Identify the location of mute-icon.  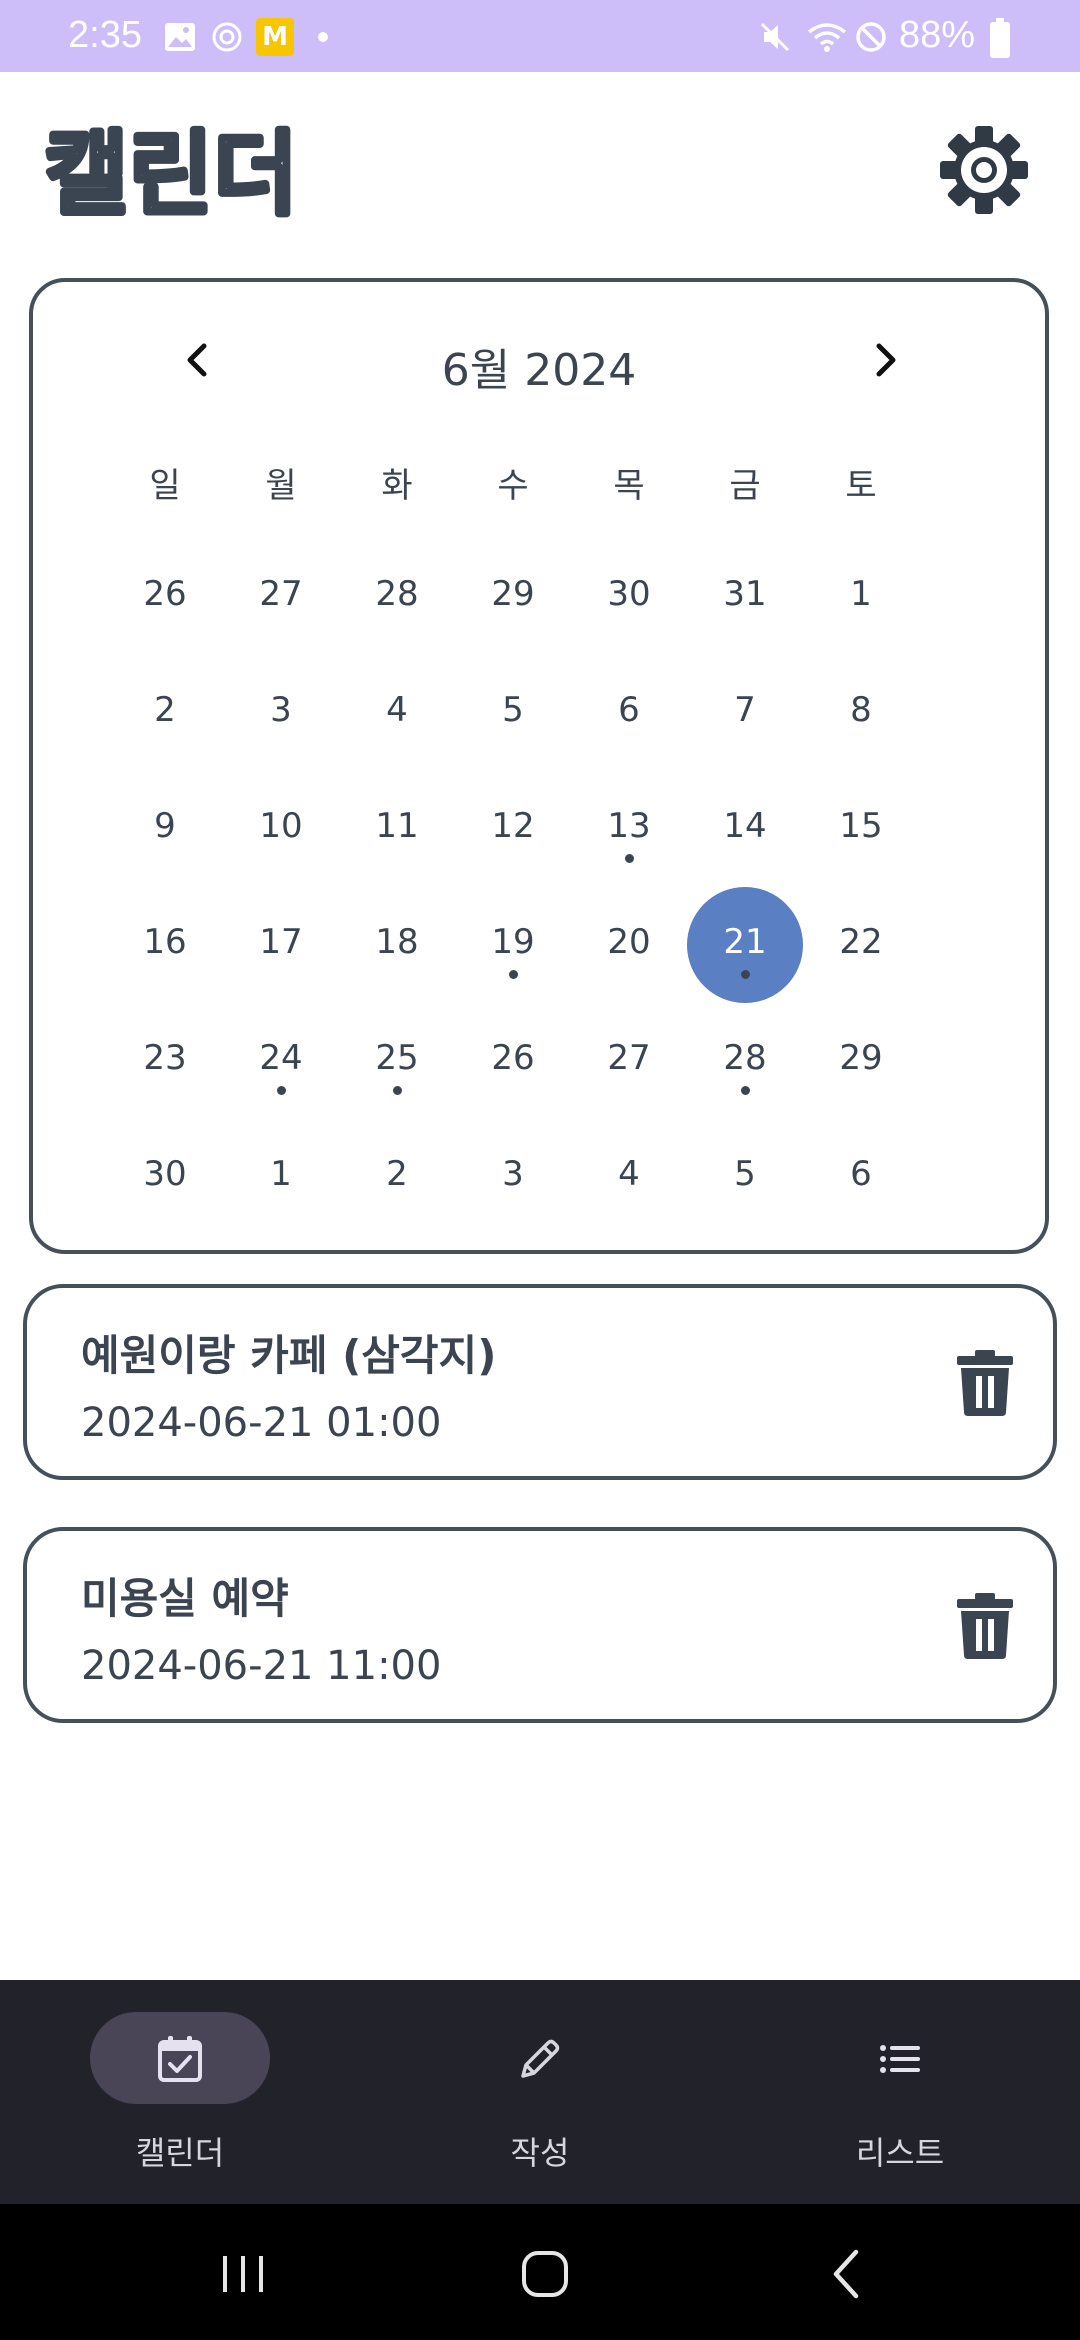
(775, 37).